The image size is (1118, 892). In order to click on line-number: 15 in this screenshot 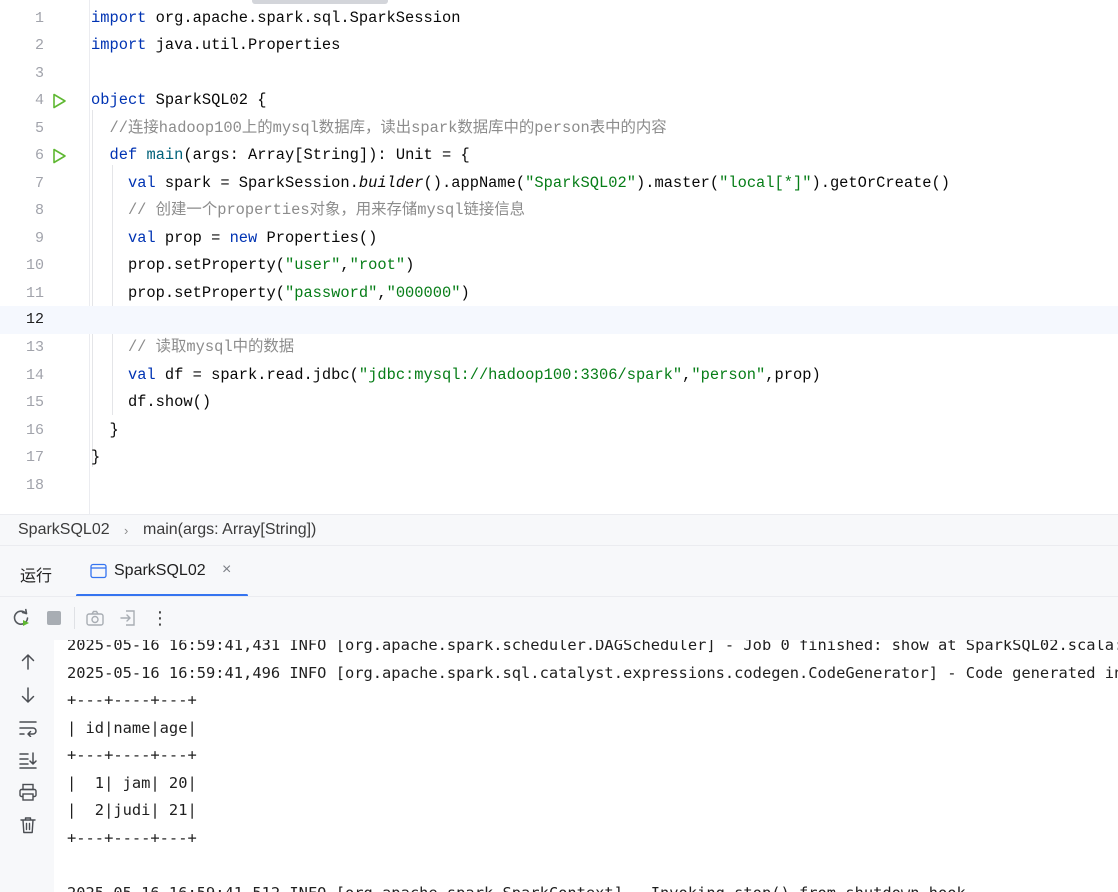, I will do `click(34, 402)`.